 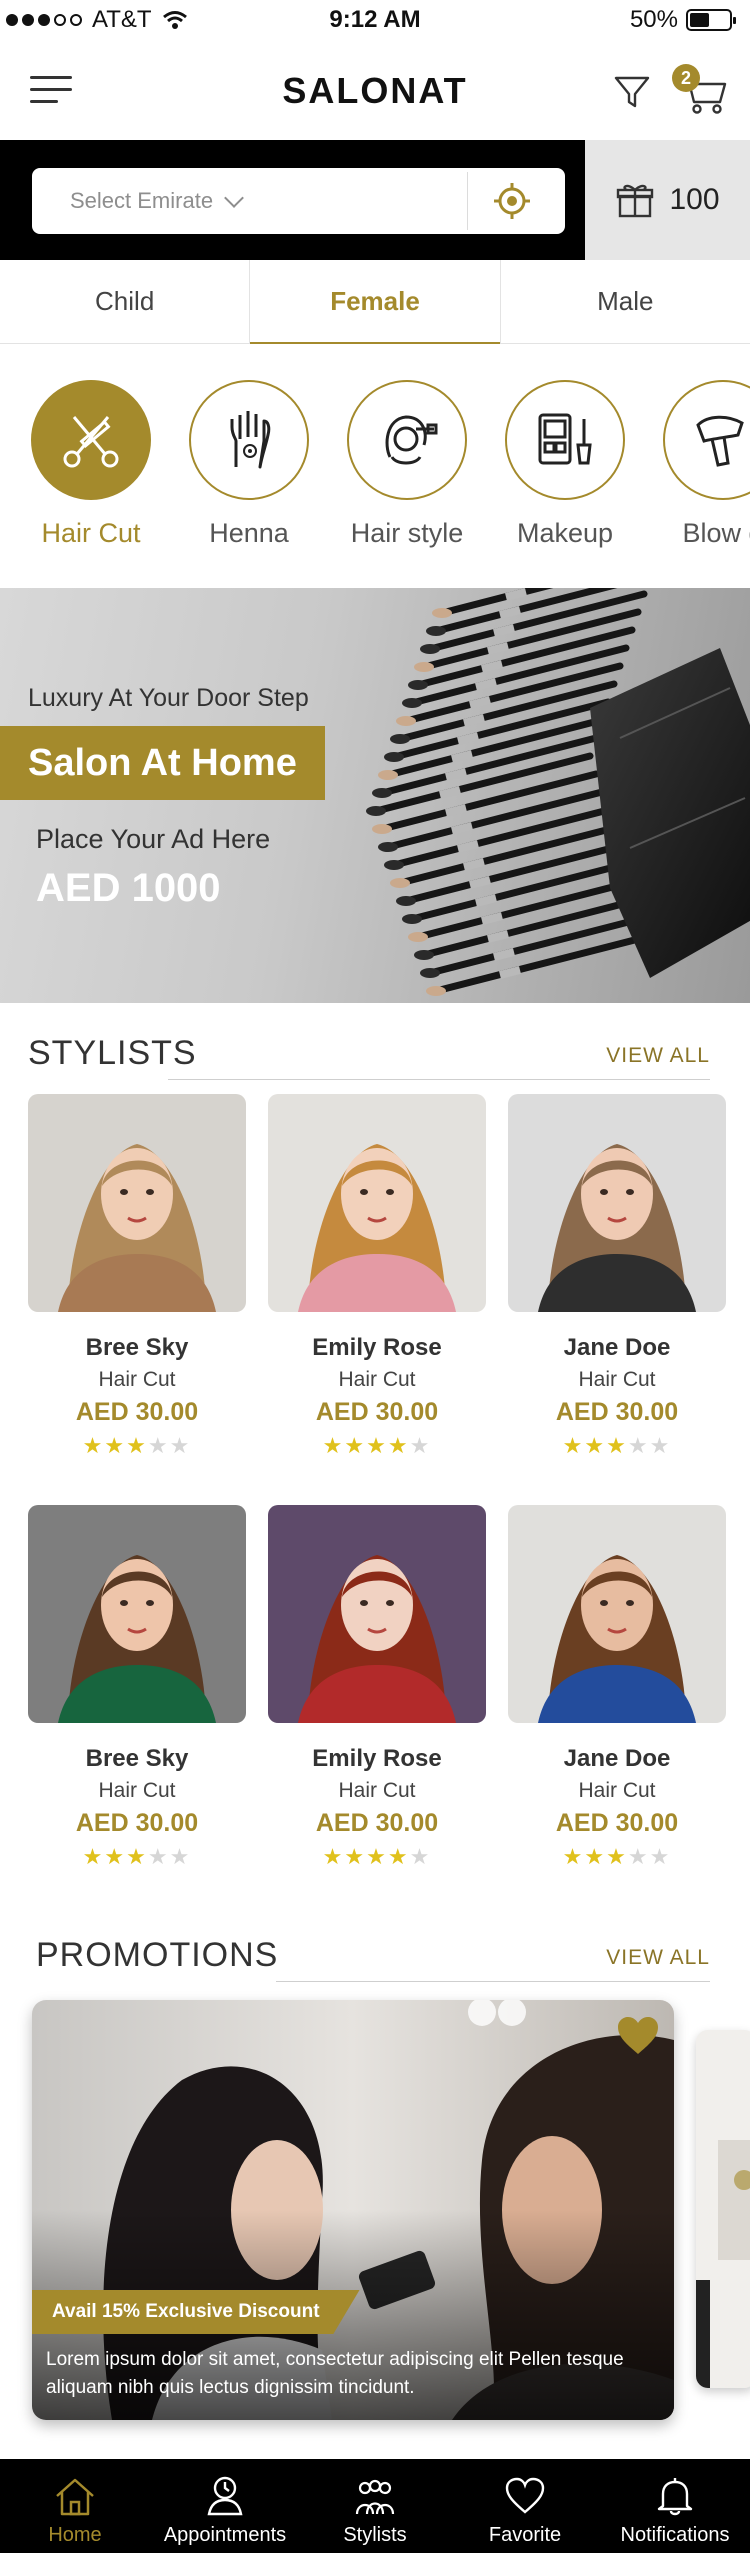 I want to click on stylist-name: Emily Rose, so click(x=377, y=1758).